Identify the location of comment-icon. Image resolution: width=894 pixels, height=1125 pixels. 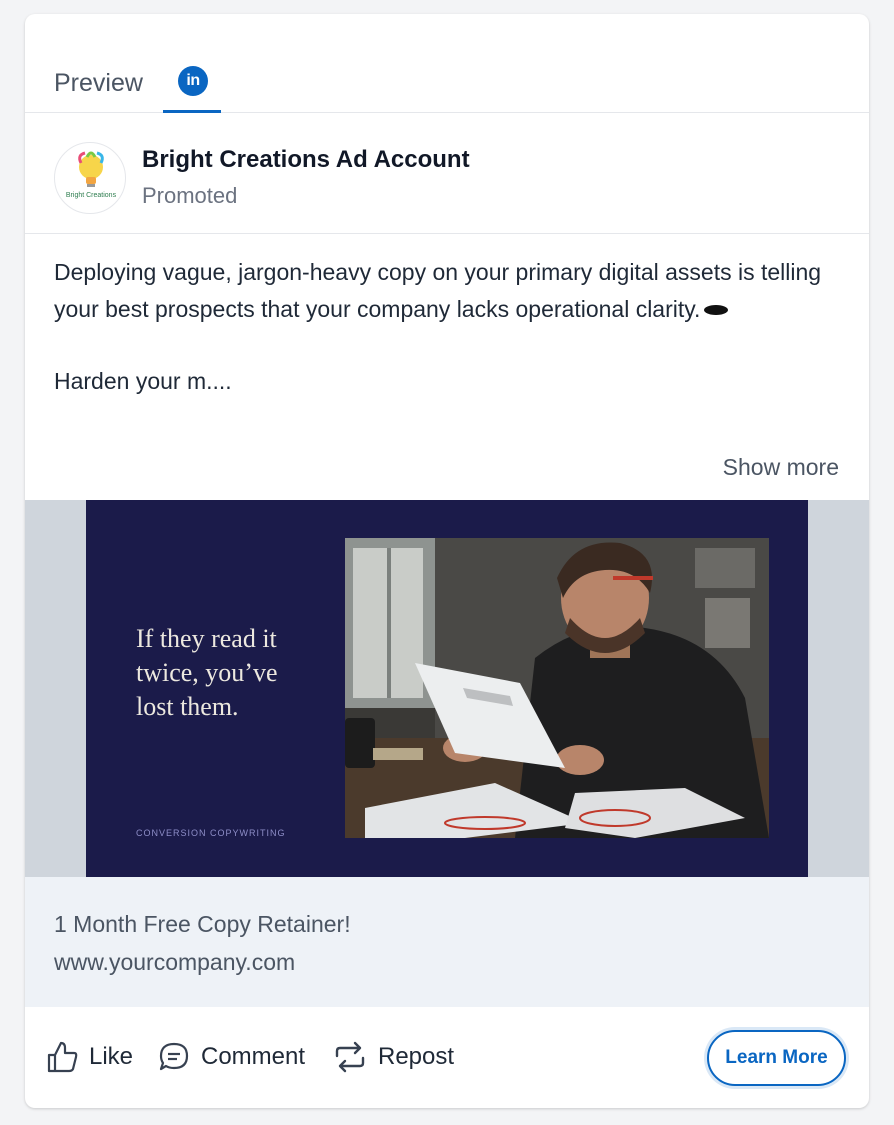
(174, 1056).